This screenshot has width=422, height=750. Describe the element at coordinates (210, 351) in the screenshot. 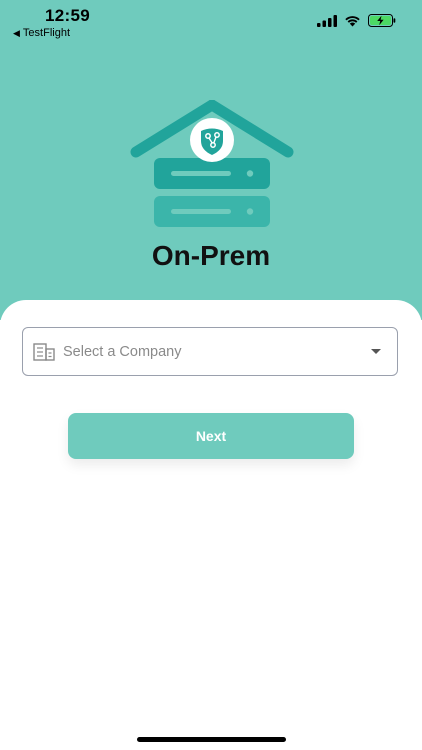

I see `company-select: Select a Company` at that location.